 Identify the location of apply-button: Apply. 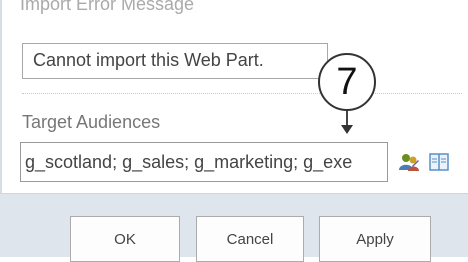
(375, 239).